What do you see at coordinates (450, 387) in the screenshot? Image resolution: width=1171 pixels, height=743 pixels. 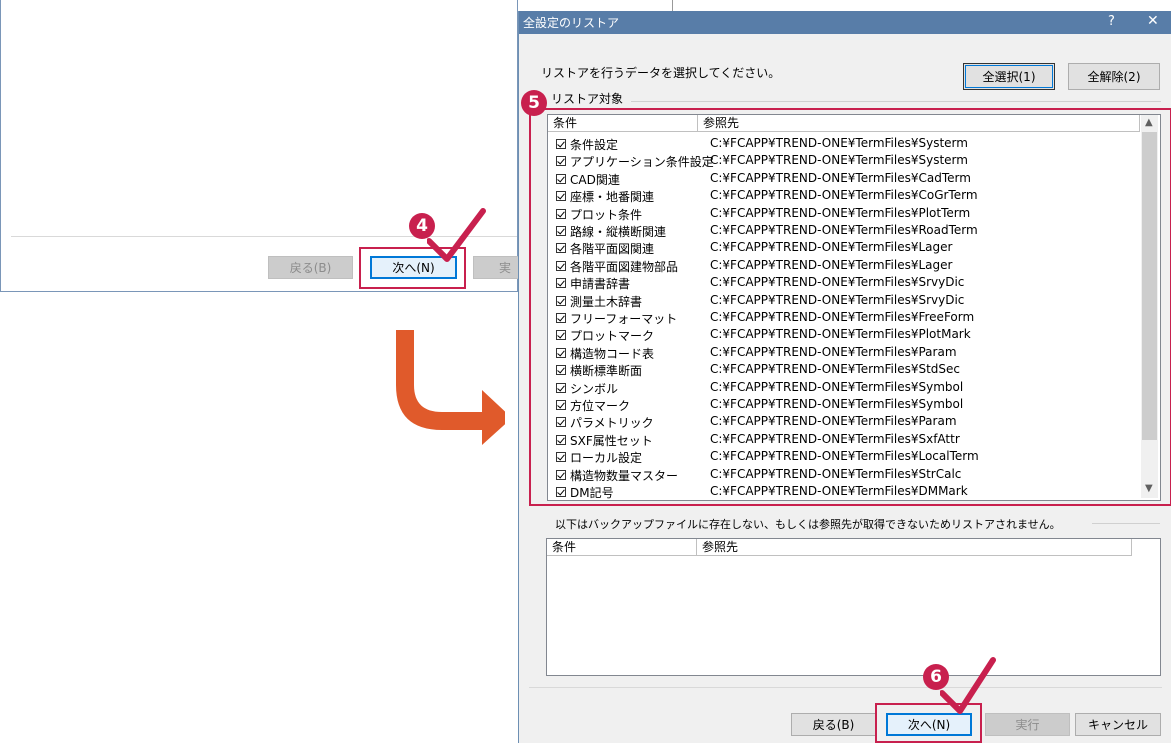 I see `flow-arrow-icon` at bounding box center [450, 387].